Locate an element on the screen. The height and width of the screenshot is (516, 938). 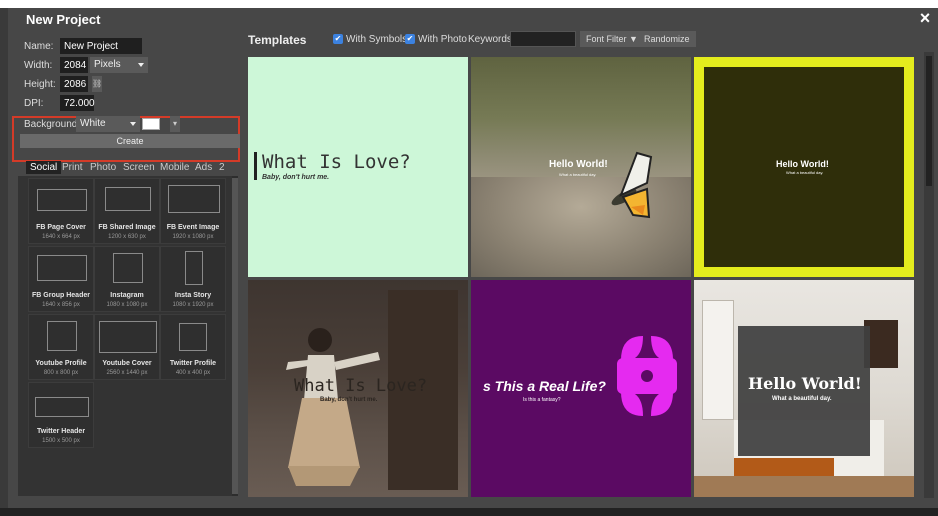
name-row: Name: New Project is located at coordinates (122, 46).